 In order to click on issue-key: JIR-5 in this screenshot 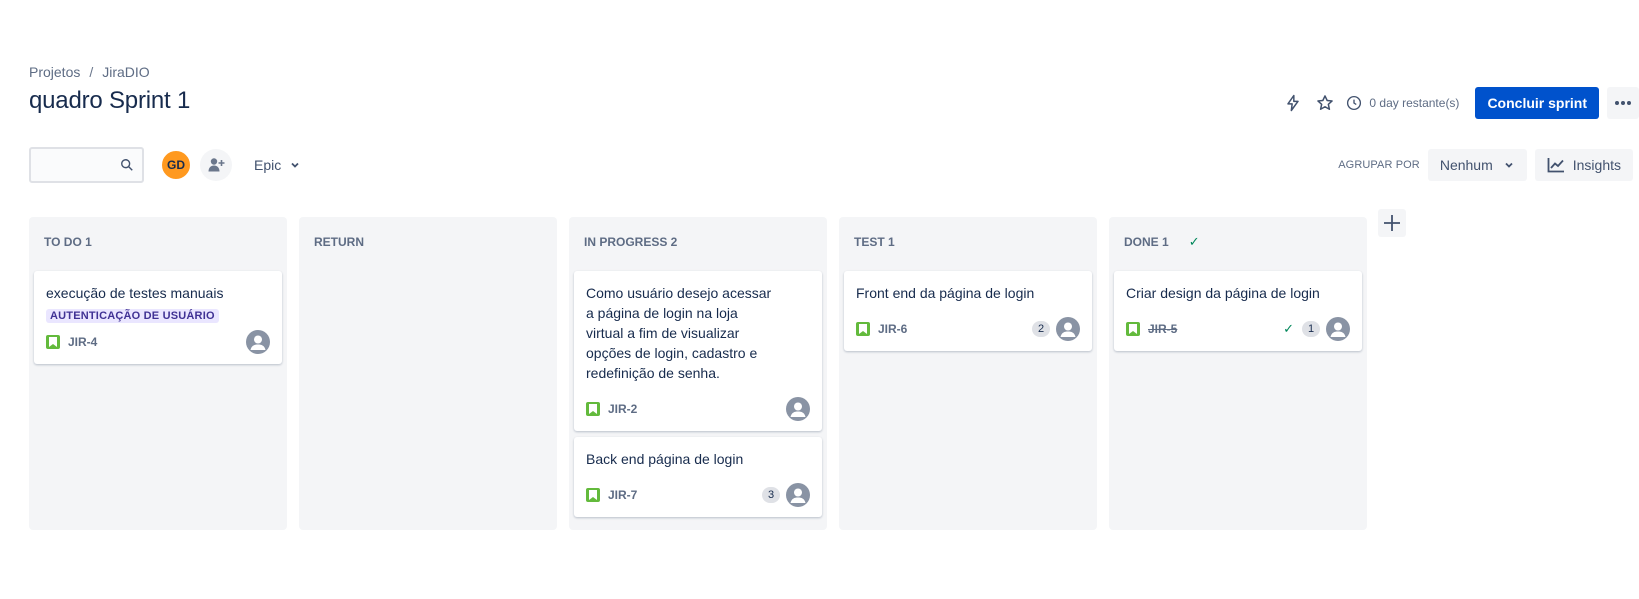, I will do `click(1162, 329)`.